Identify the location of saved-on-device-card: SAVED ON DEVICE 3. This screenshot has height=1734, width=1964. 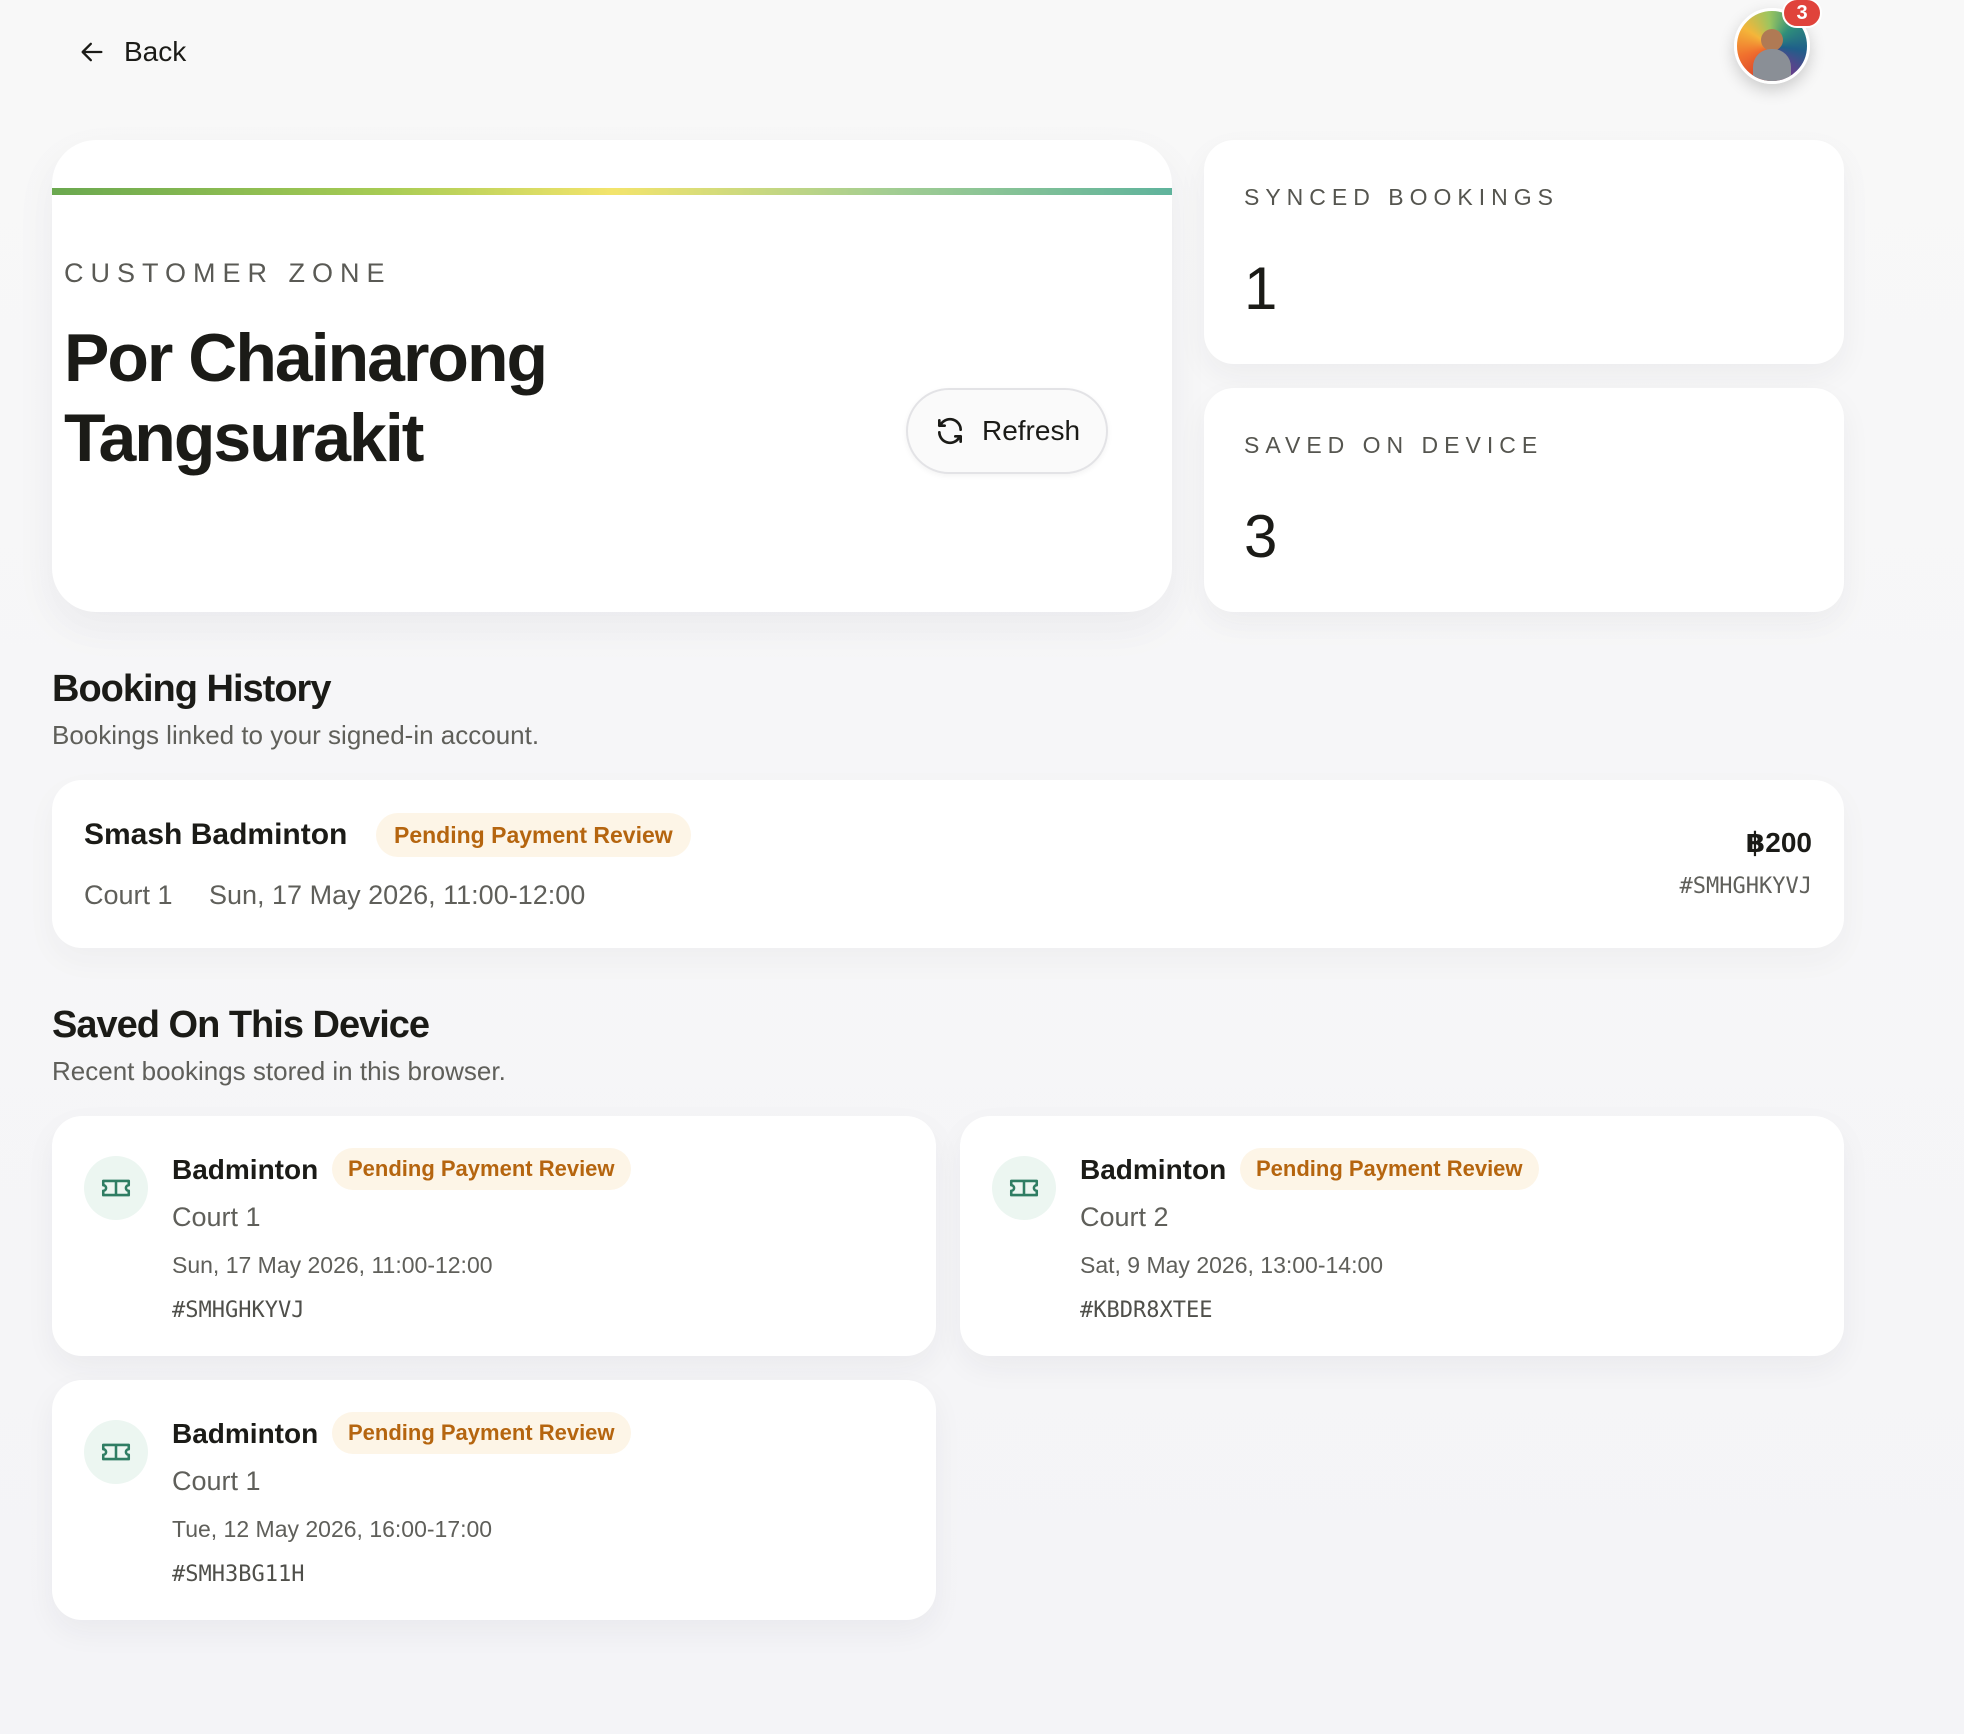
(1524, 500).